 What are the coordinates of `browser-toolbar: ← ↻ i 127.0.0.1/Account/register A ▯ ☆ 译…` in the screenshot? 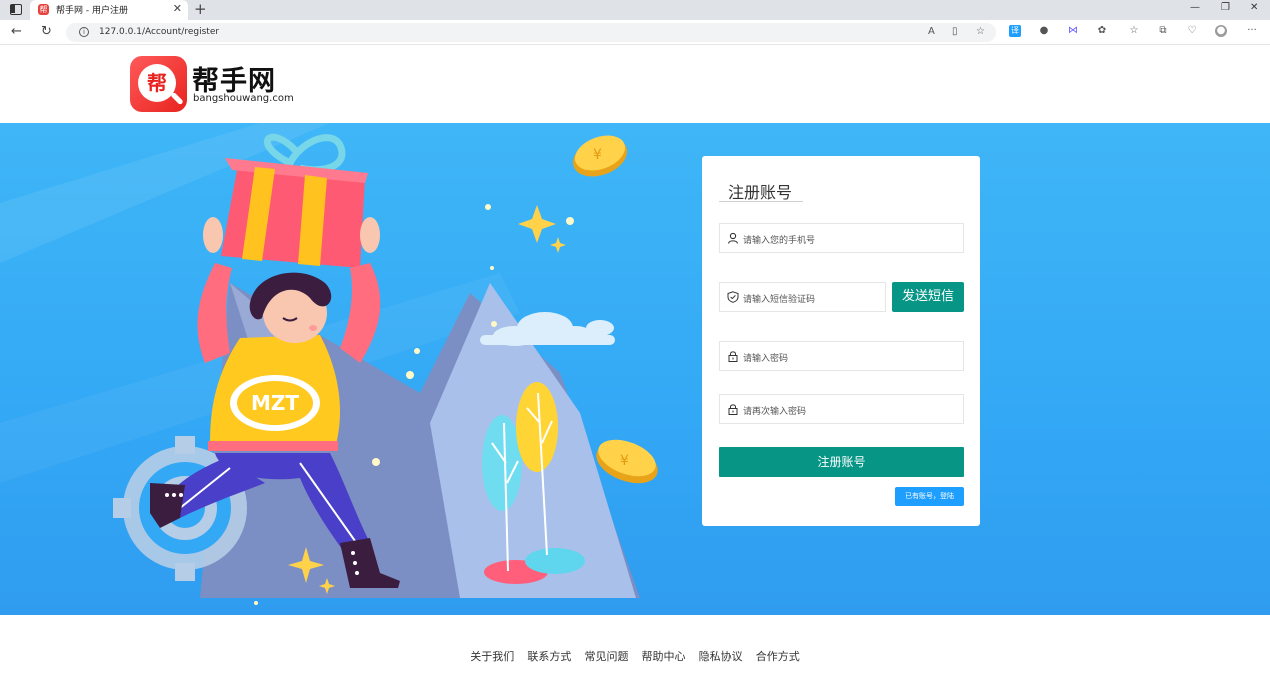 It's located at (635, 32).